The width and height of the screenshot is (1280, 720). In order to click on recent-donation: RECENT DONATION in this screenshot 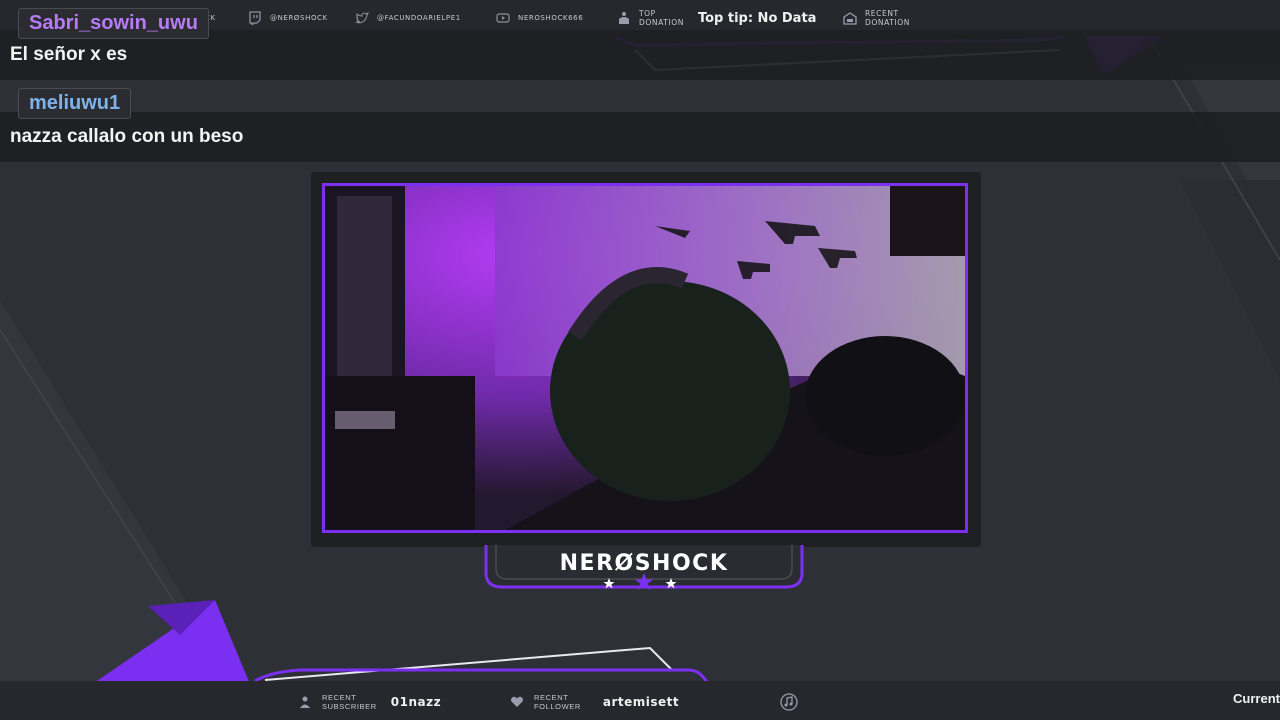, I will do `click(876, 18)`.